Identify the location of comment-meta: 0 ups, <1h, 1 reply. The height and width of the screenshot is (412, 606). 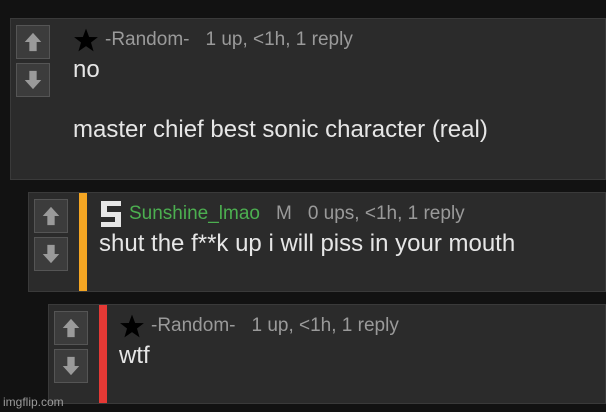
(386, 213).